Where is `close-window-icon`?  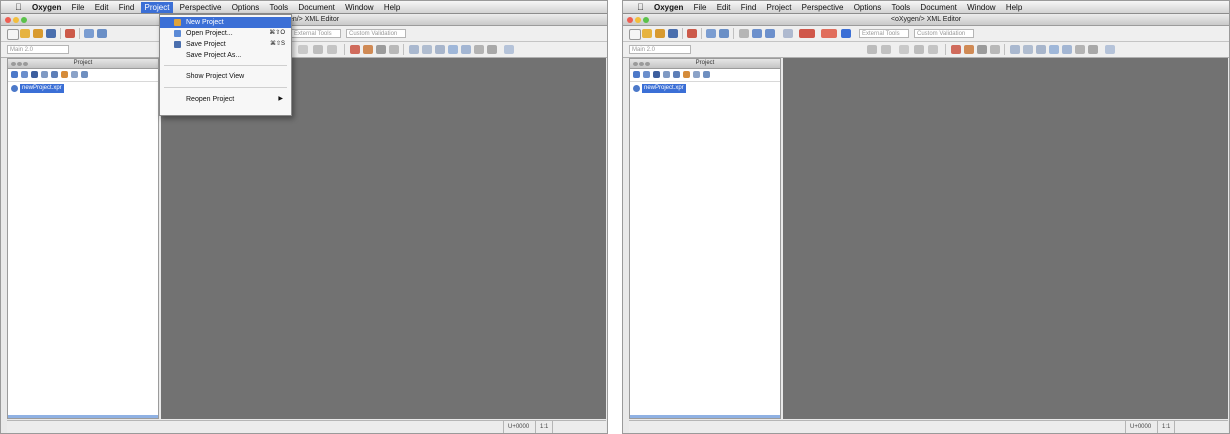 close-window-icon is located at coordinates (8, 20).